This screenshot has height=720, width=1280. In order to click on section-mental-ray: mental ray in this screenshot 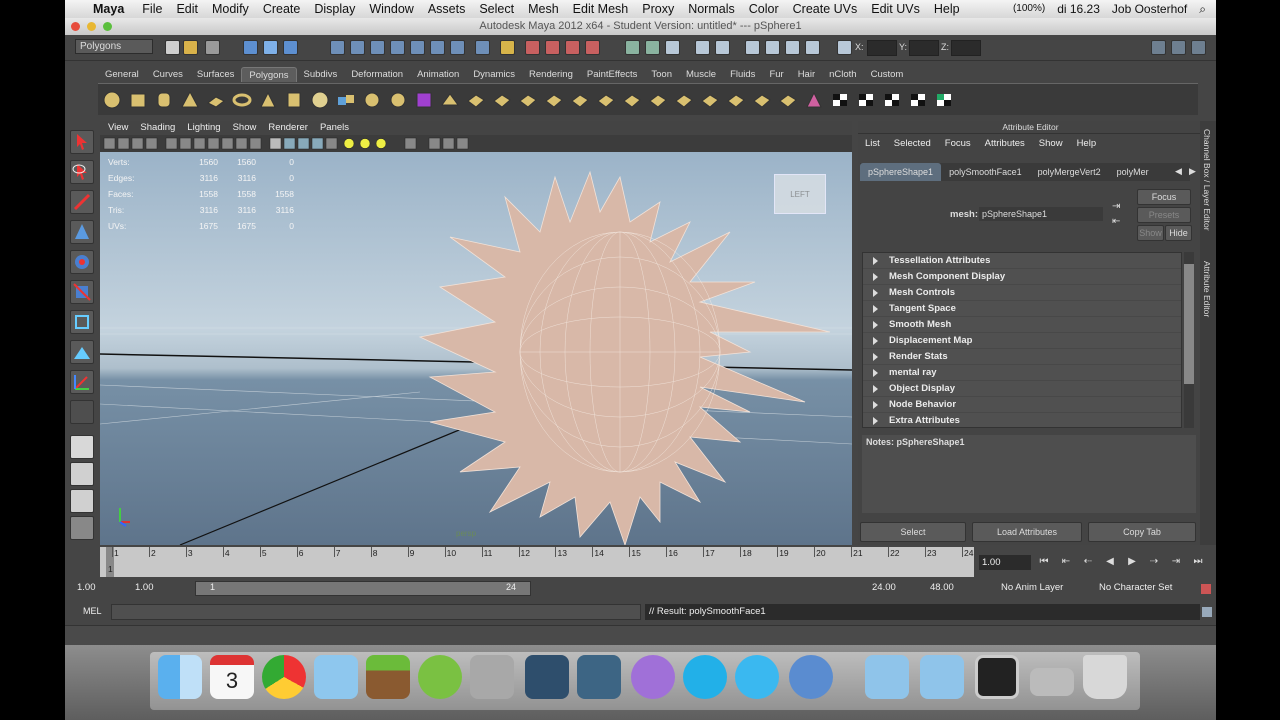, I will do `click(1022, 373)`.